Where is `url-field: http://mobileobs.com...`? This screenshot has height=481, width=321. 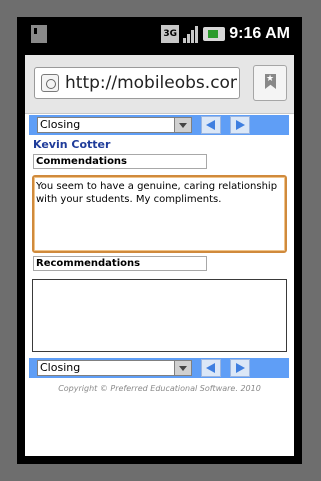 url-field: http://mobileobs.com... is located at coordinates (137, 83).